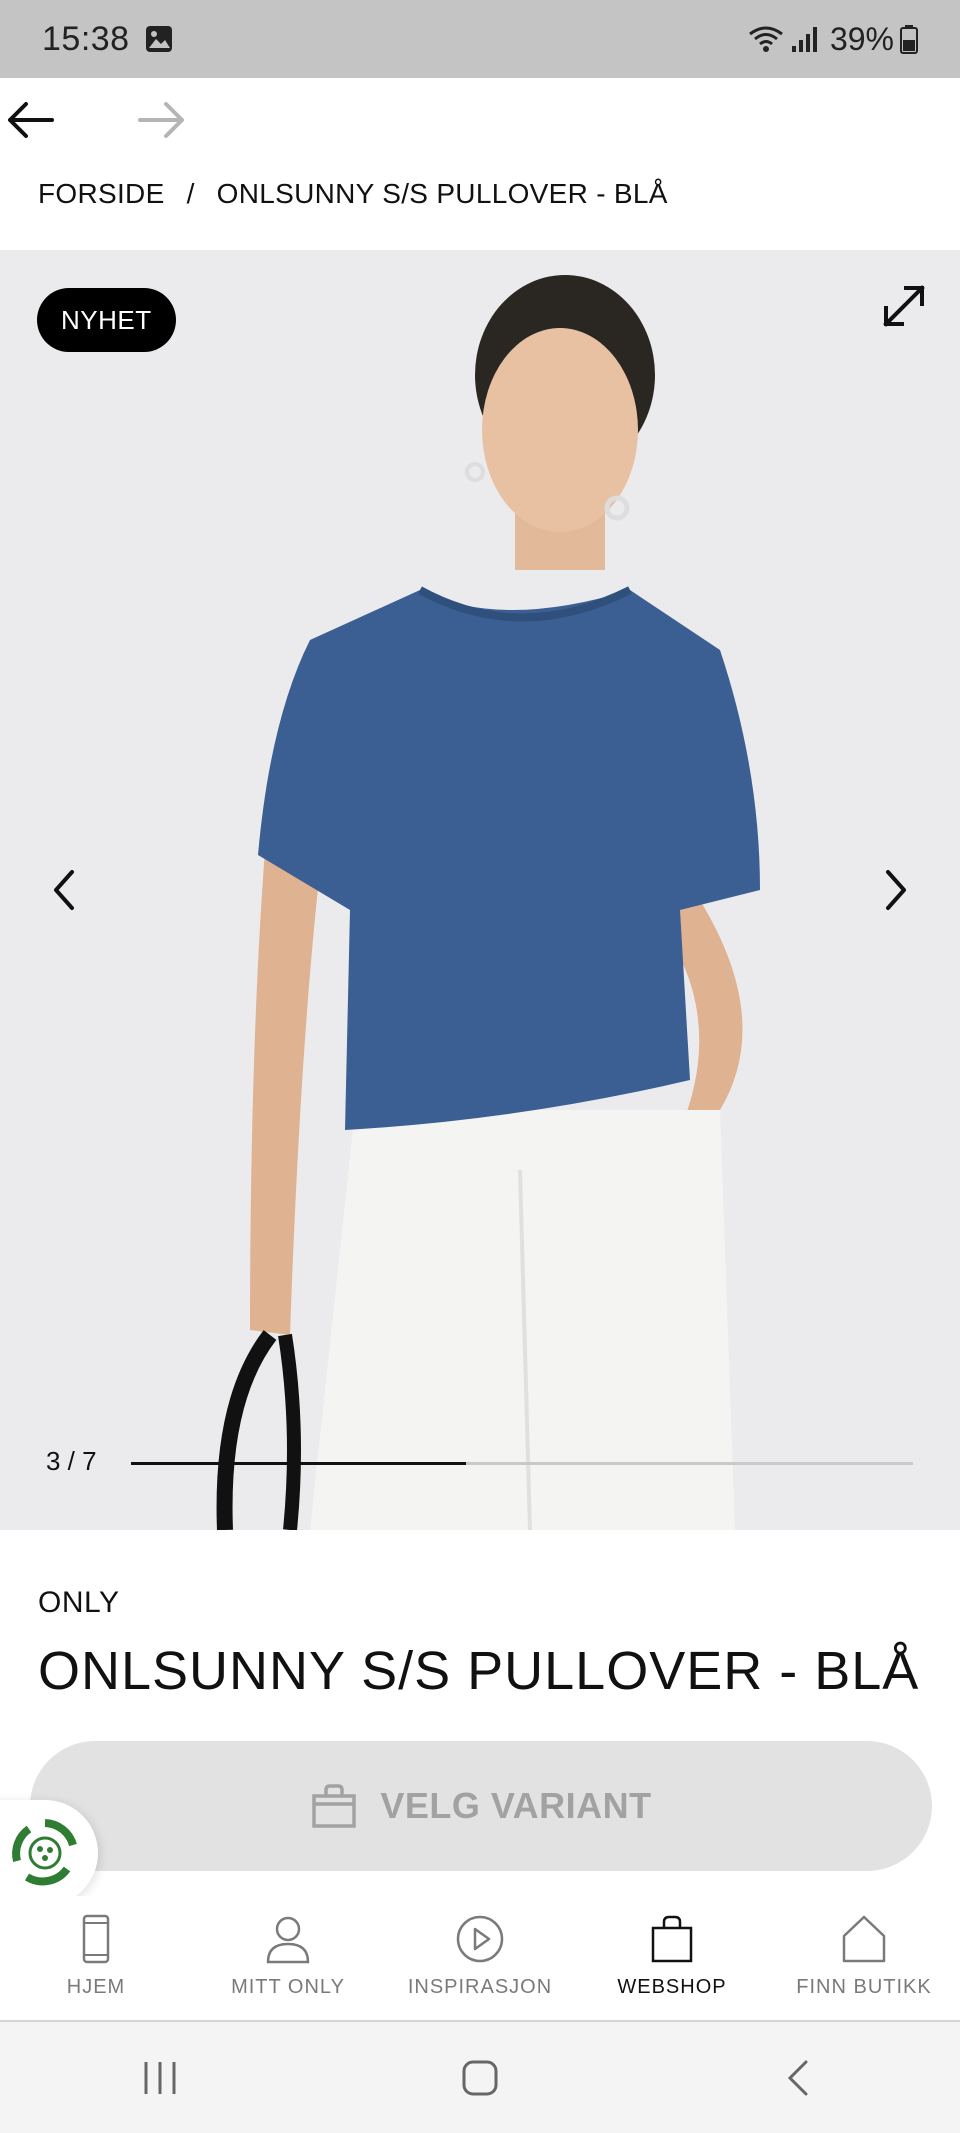 The image size is (960, 2133). Describe the element at coordinates (299, 1463) in the screenshot. I see `image-progress-fill` at that location.